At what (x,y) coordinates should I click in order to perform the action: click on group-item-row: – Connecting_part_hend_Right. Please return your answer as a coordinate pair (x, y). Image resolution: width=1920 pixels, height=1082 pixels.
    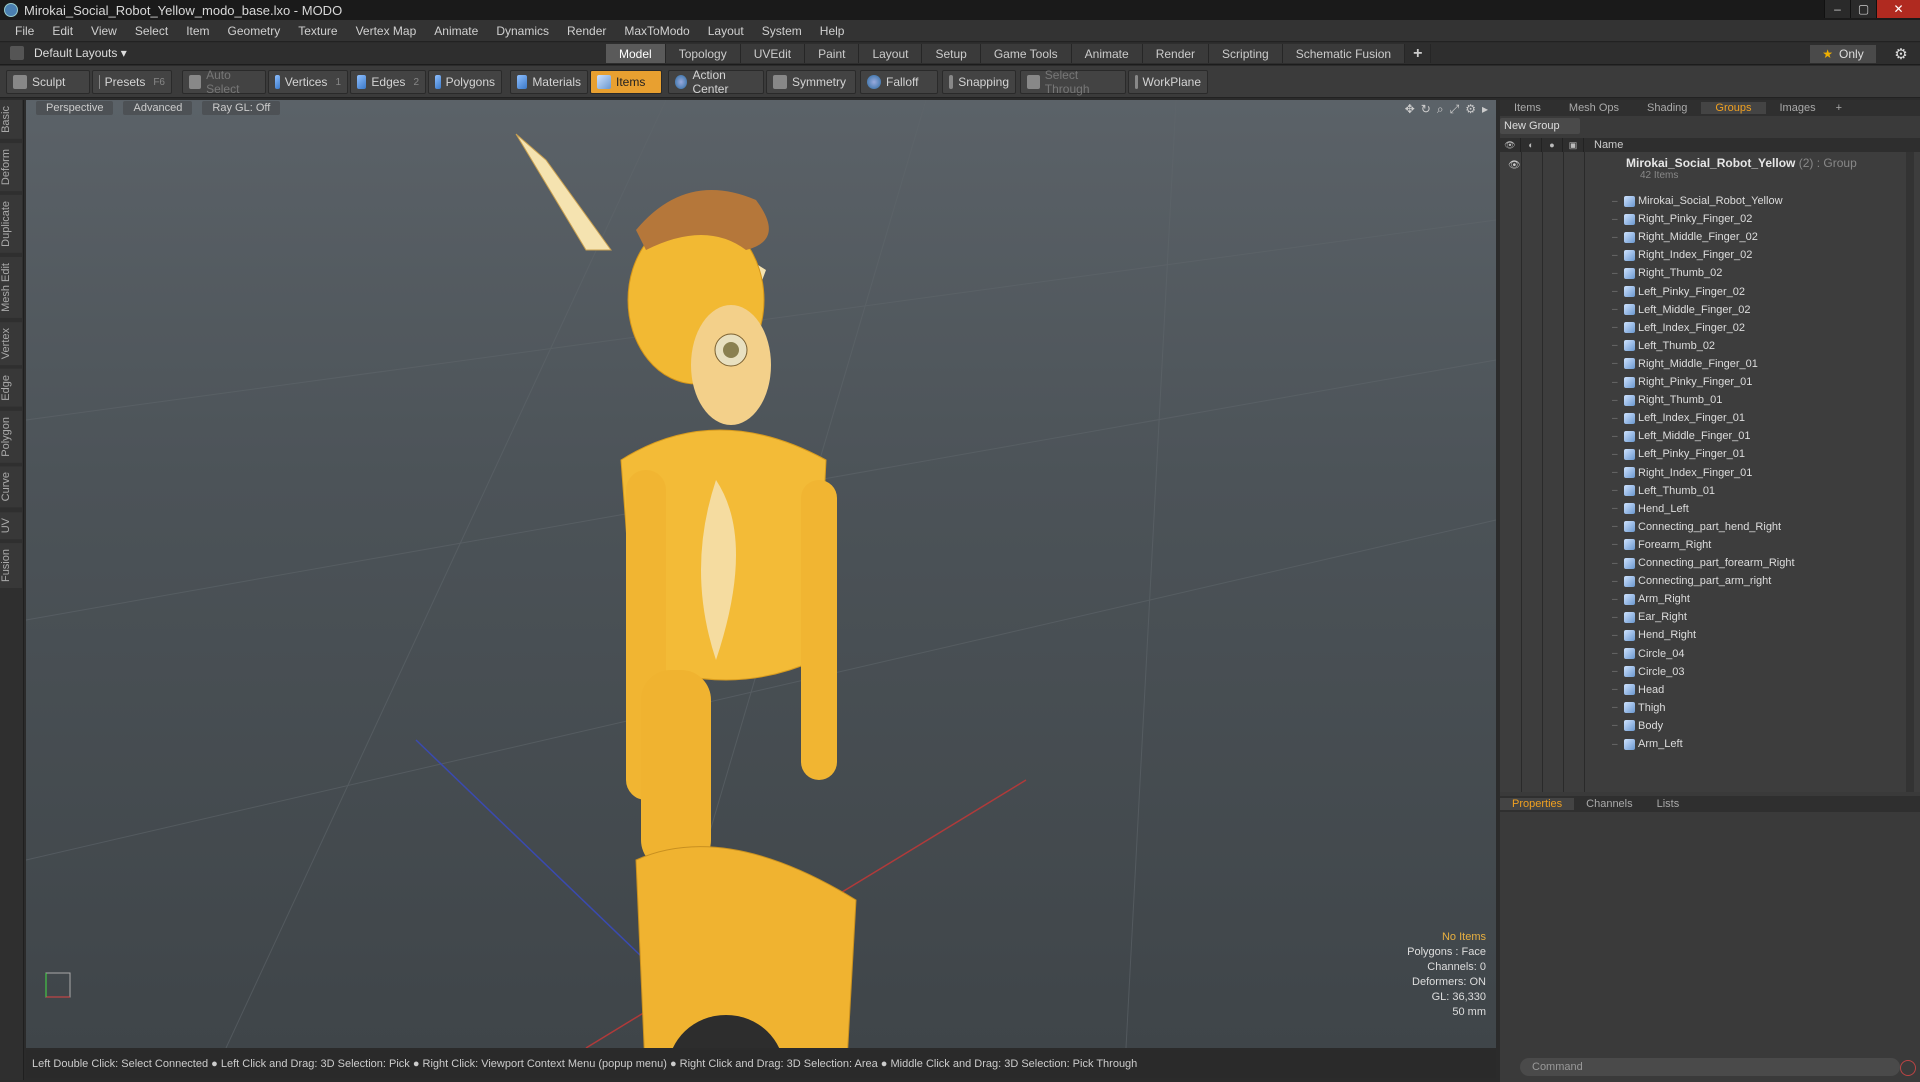
    Looking at the image, I should click on (1700, 527).